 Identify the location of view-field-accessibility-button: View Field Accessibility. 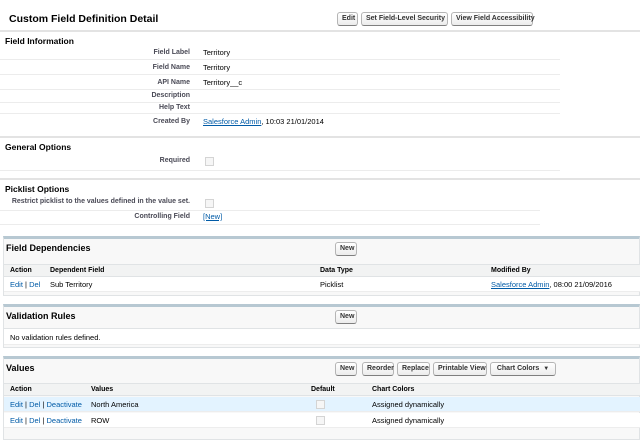
(493, 19).